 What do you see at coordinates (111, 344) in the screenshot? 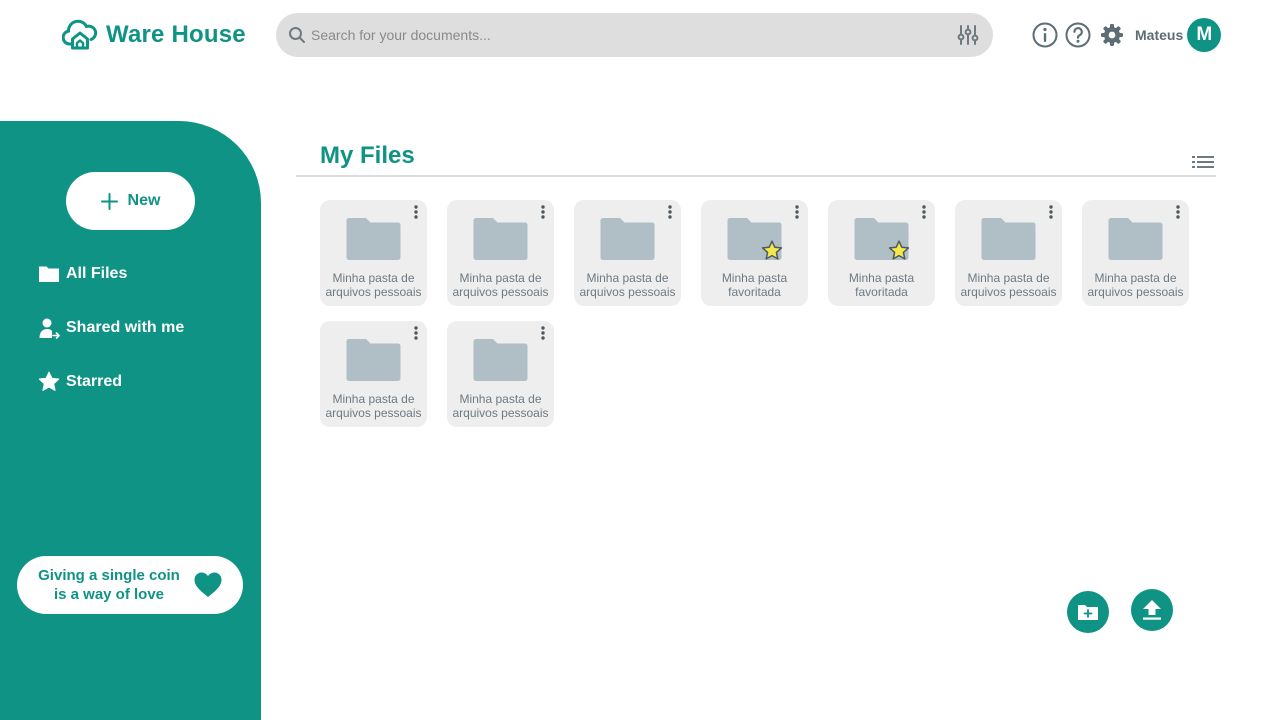
I see `sidebar-nav: All Files Shared with me Starred` at bounding box center [111, 344].